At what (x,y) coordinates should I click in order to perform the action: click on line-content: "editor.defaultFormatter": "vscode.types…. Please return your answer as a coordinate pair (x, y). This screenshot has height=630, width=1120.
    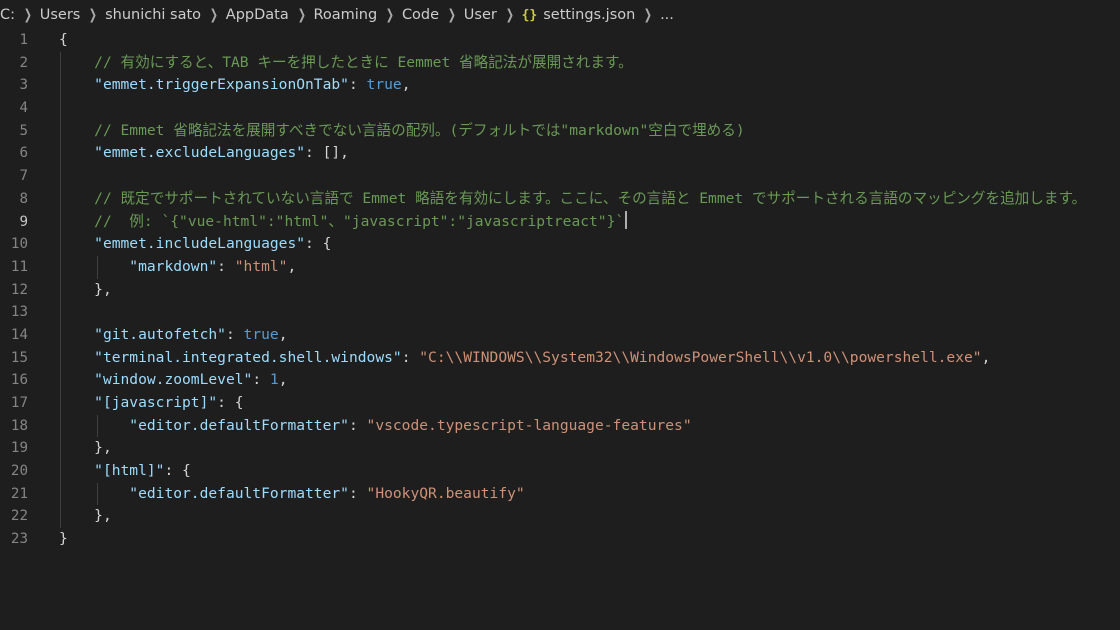
    Looking at the image, I should click on (375, 426).